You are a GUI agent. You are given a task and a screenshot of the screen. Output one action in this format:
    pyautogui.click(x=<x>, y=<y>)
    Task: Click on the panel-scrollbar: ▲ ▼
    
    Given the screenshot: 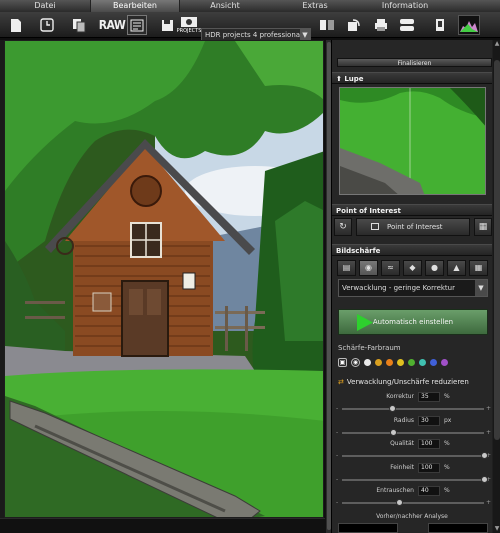 What is the action you would take?
    pyautogui.click(x=496, y=286)
    